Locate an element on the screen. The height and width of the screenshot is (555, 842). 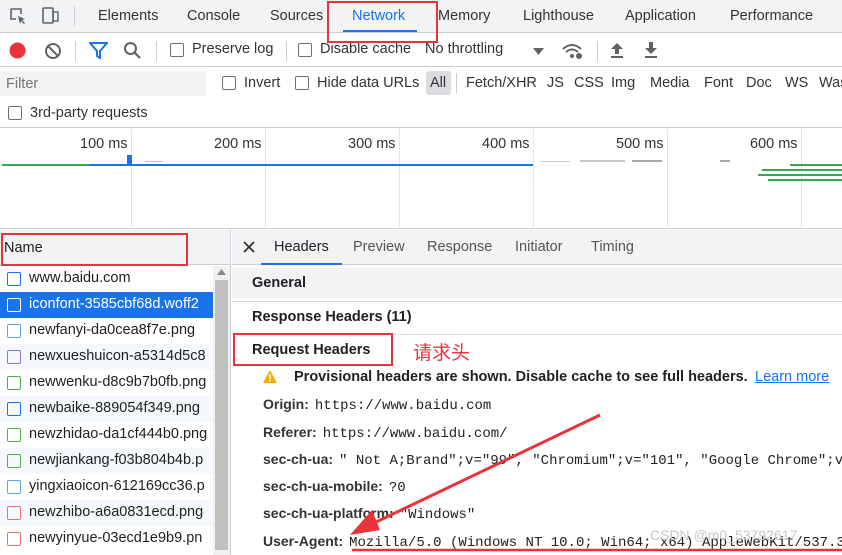
annotation-arrow is located at coordinates (596, 482).